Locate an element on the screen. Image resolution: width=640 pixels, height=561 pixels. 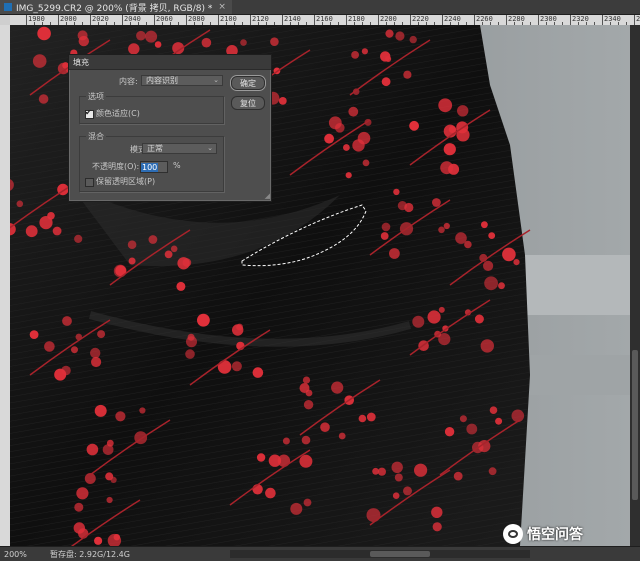
dialog-title: 填充 is located at coordinates (170, 62).